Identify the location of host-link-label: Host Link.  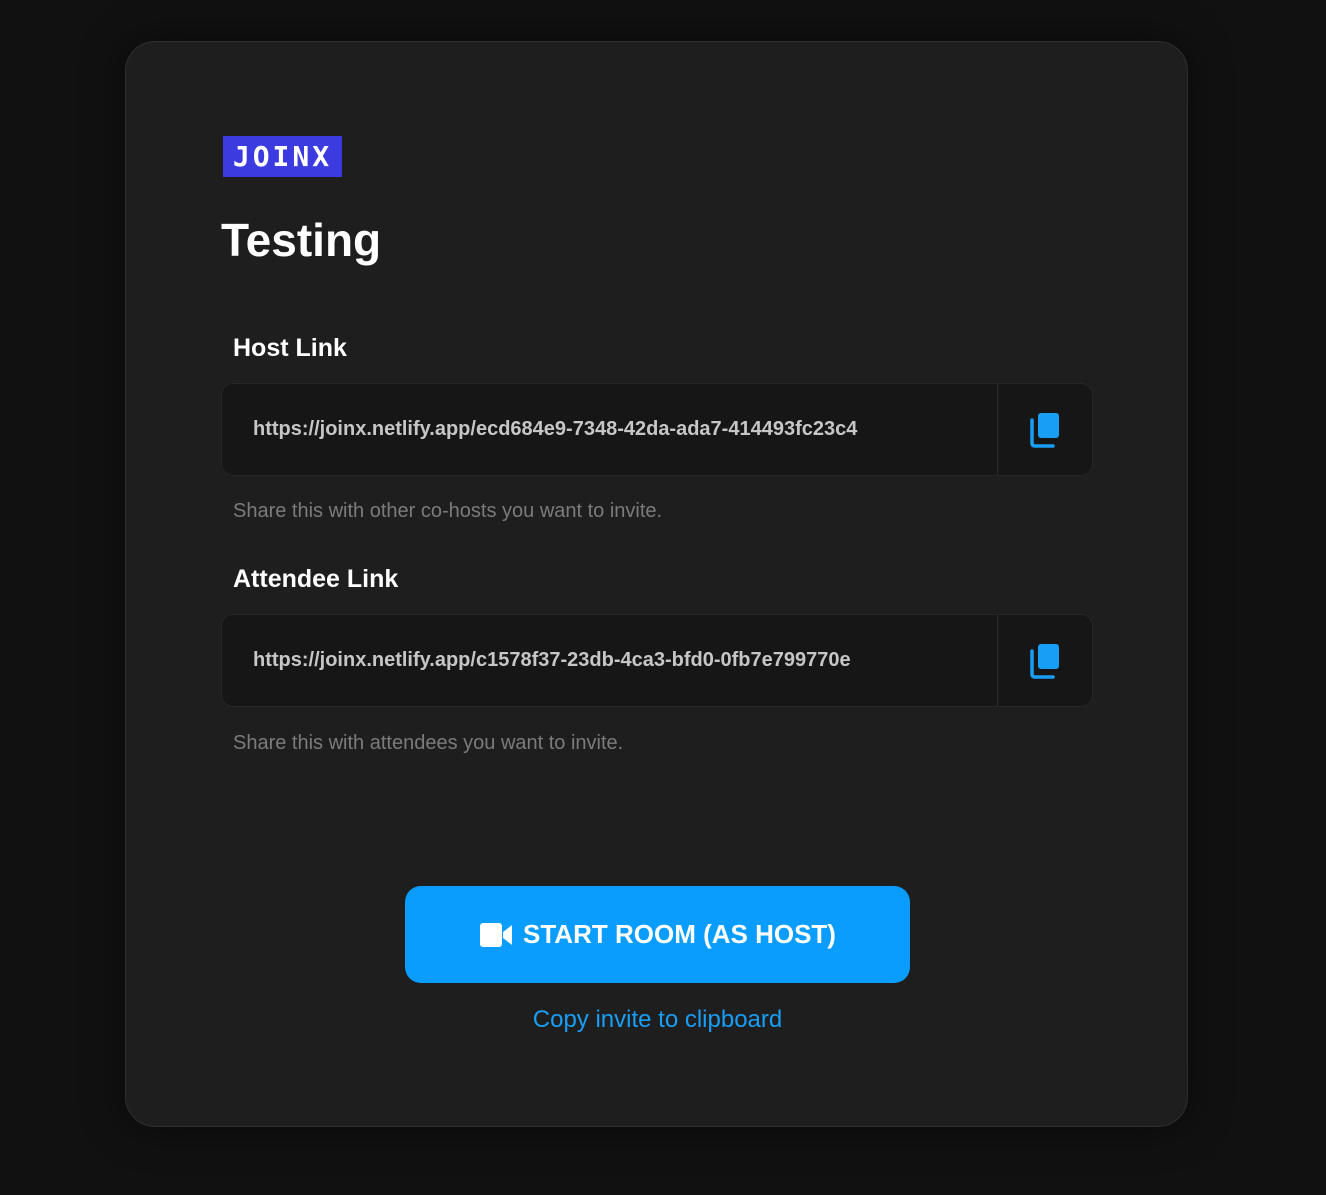
(290, 348).